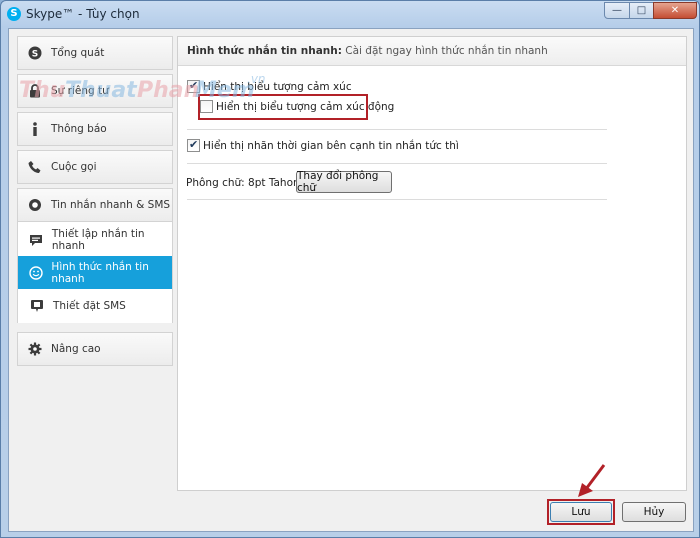 The width and height of the screenshot is (700, 538). I want to click on sidebar-item-im-settings: Thiết lập nhắn tin nhanh, so click(95, 240).